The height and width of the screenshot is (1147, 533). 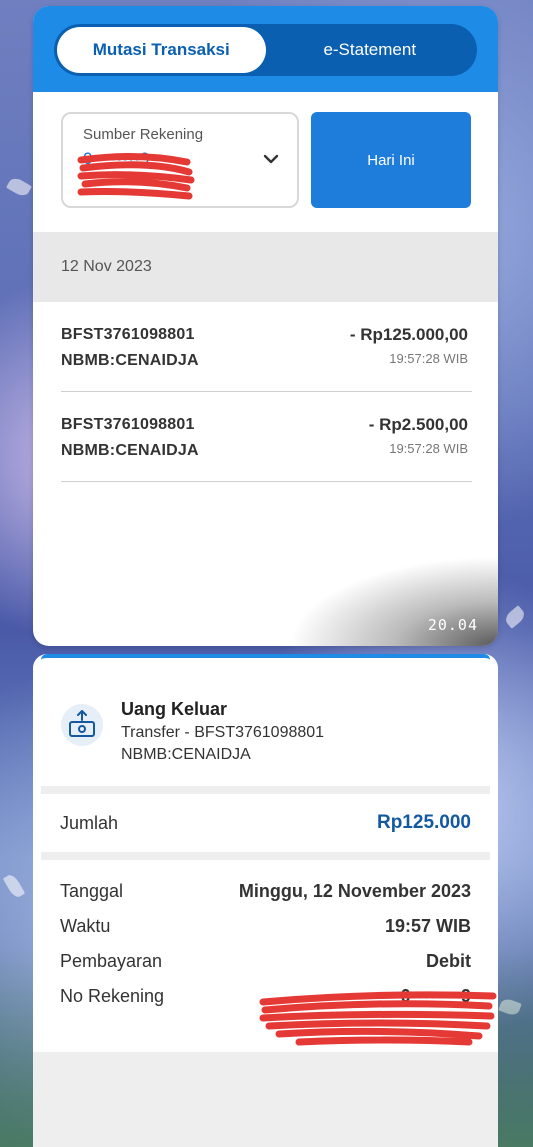 I want to click on tab-switcher: Mutasi Transaksi e-Statement, so click(x=265, y=50).